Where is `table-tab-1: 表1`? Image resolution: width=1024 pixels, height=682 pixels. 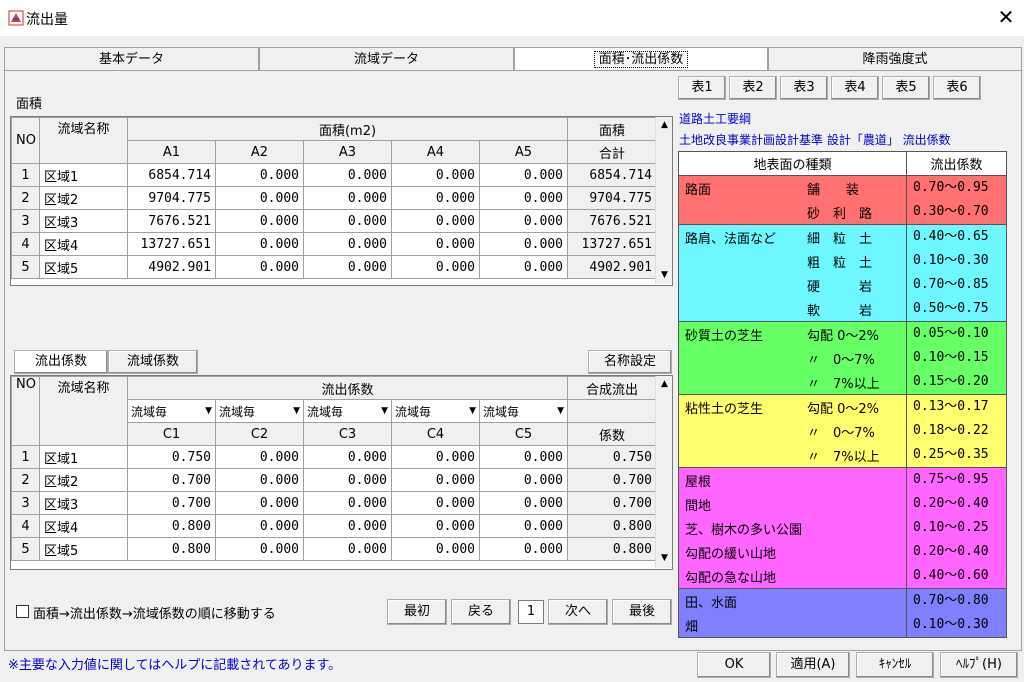
table-tab-1: 表1 is located at coordinates (702, 88).